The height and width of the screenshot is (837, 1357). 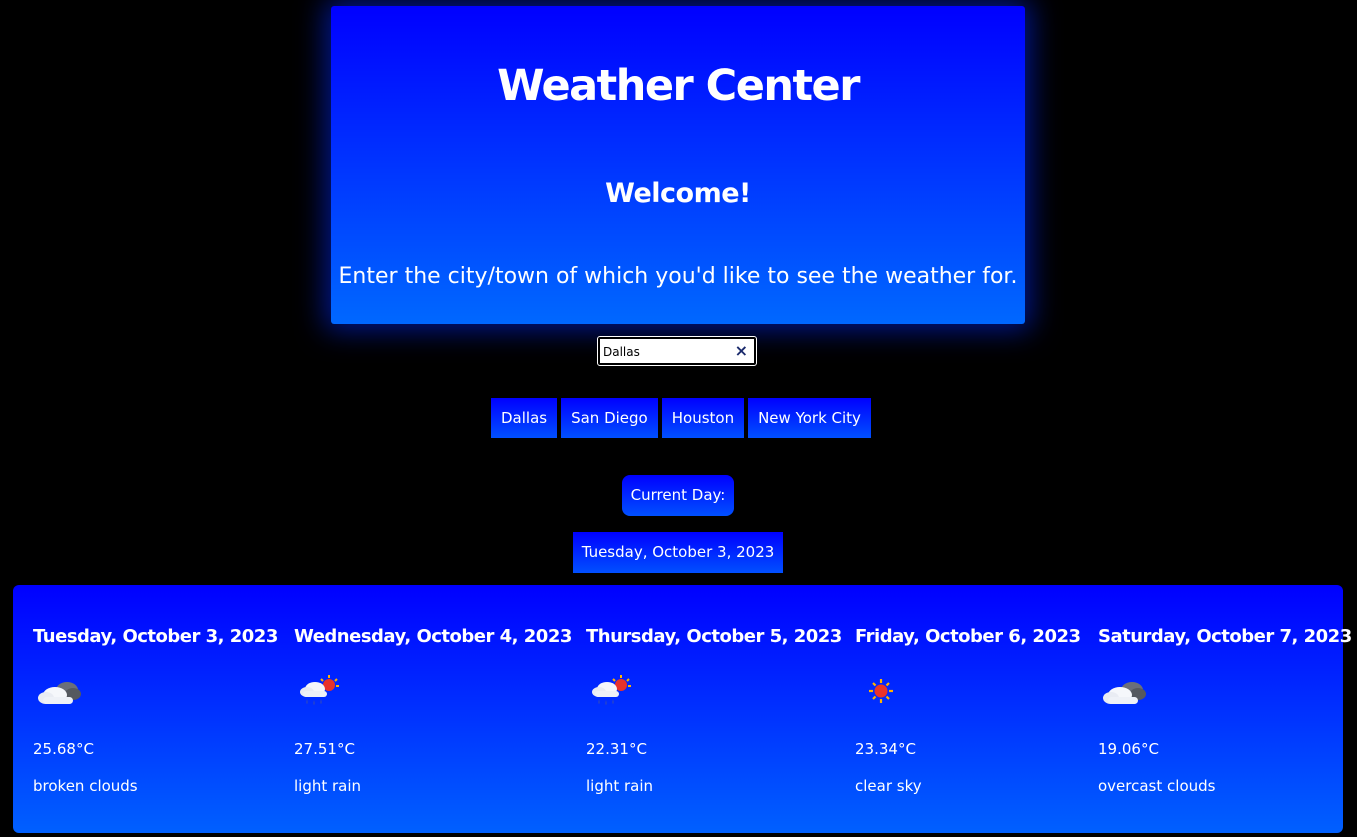 What do you see at coordinates (1128, 749) in the screenshot?
I see `forecast-temperature: 19.06°C` at bounding box center [1128, 749].